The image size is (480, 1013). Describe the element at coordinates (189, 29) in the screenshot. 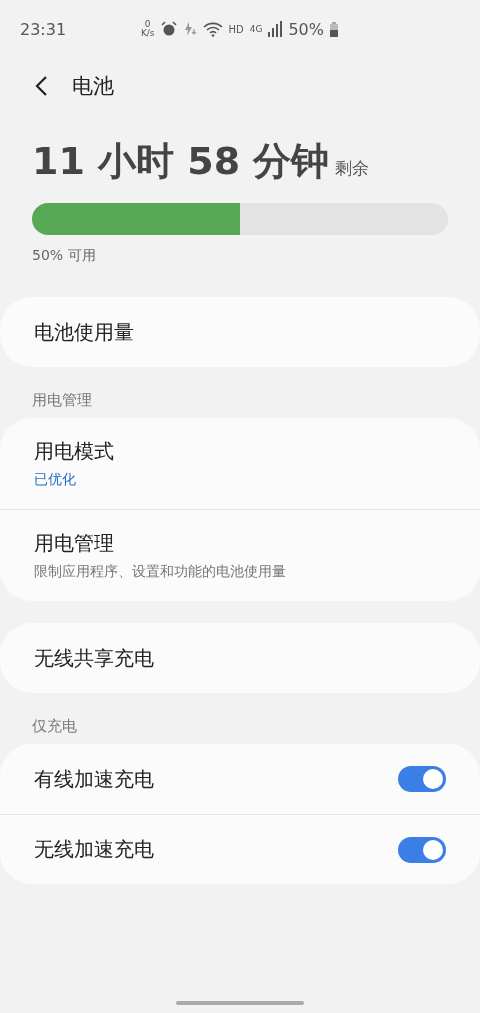

I see `charging-icon` at that location.